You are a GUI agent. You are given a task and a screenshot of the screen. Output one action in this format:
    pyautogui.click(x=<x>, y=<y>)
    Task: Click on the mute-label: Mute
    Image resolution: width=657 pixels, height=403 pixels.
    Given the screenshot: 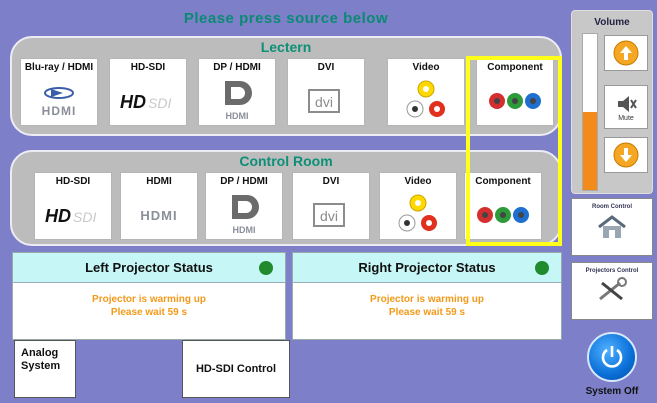 What is the action you would take?
    pyautogui.click(x=626, y=118)
    